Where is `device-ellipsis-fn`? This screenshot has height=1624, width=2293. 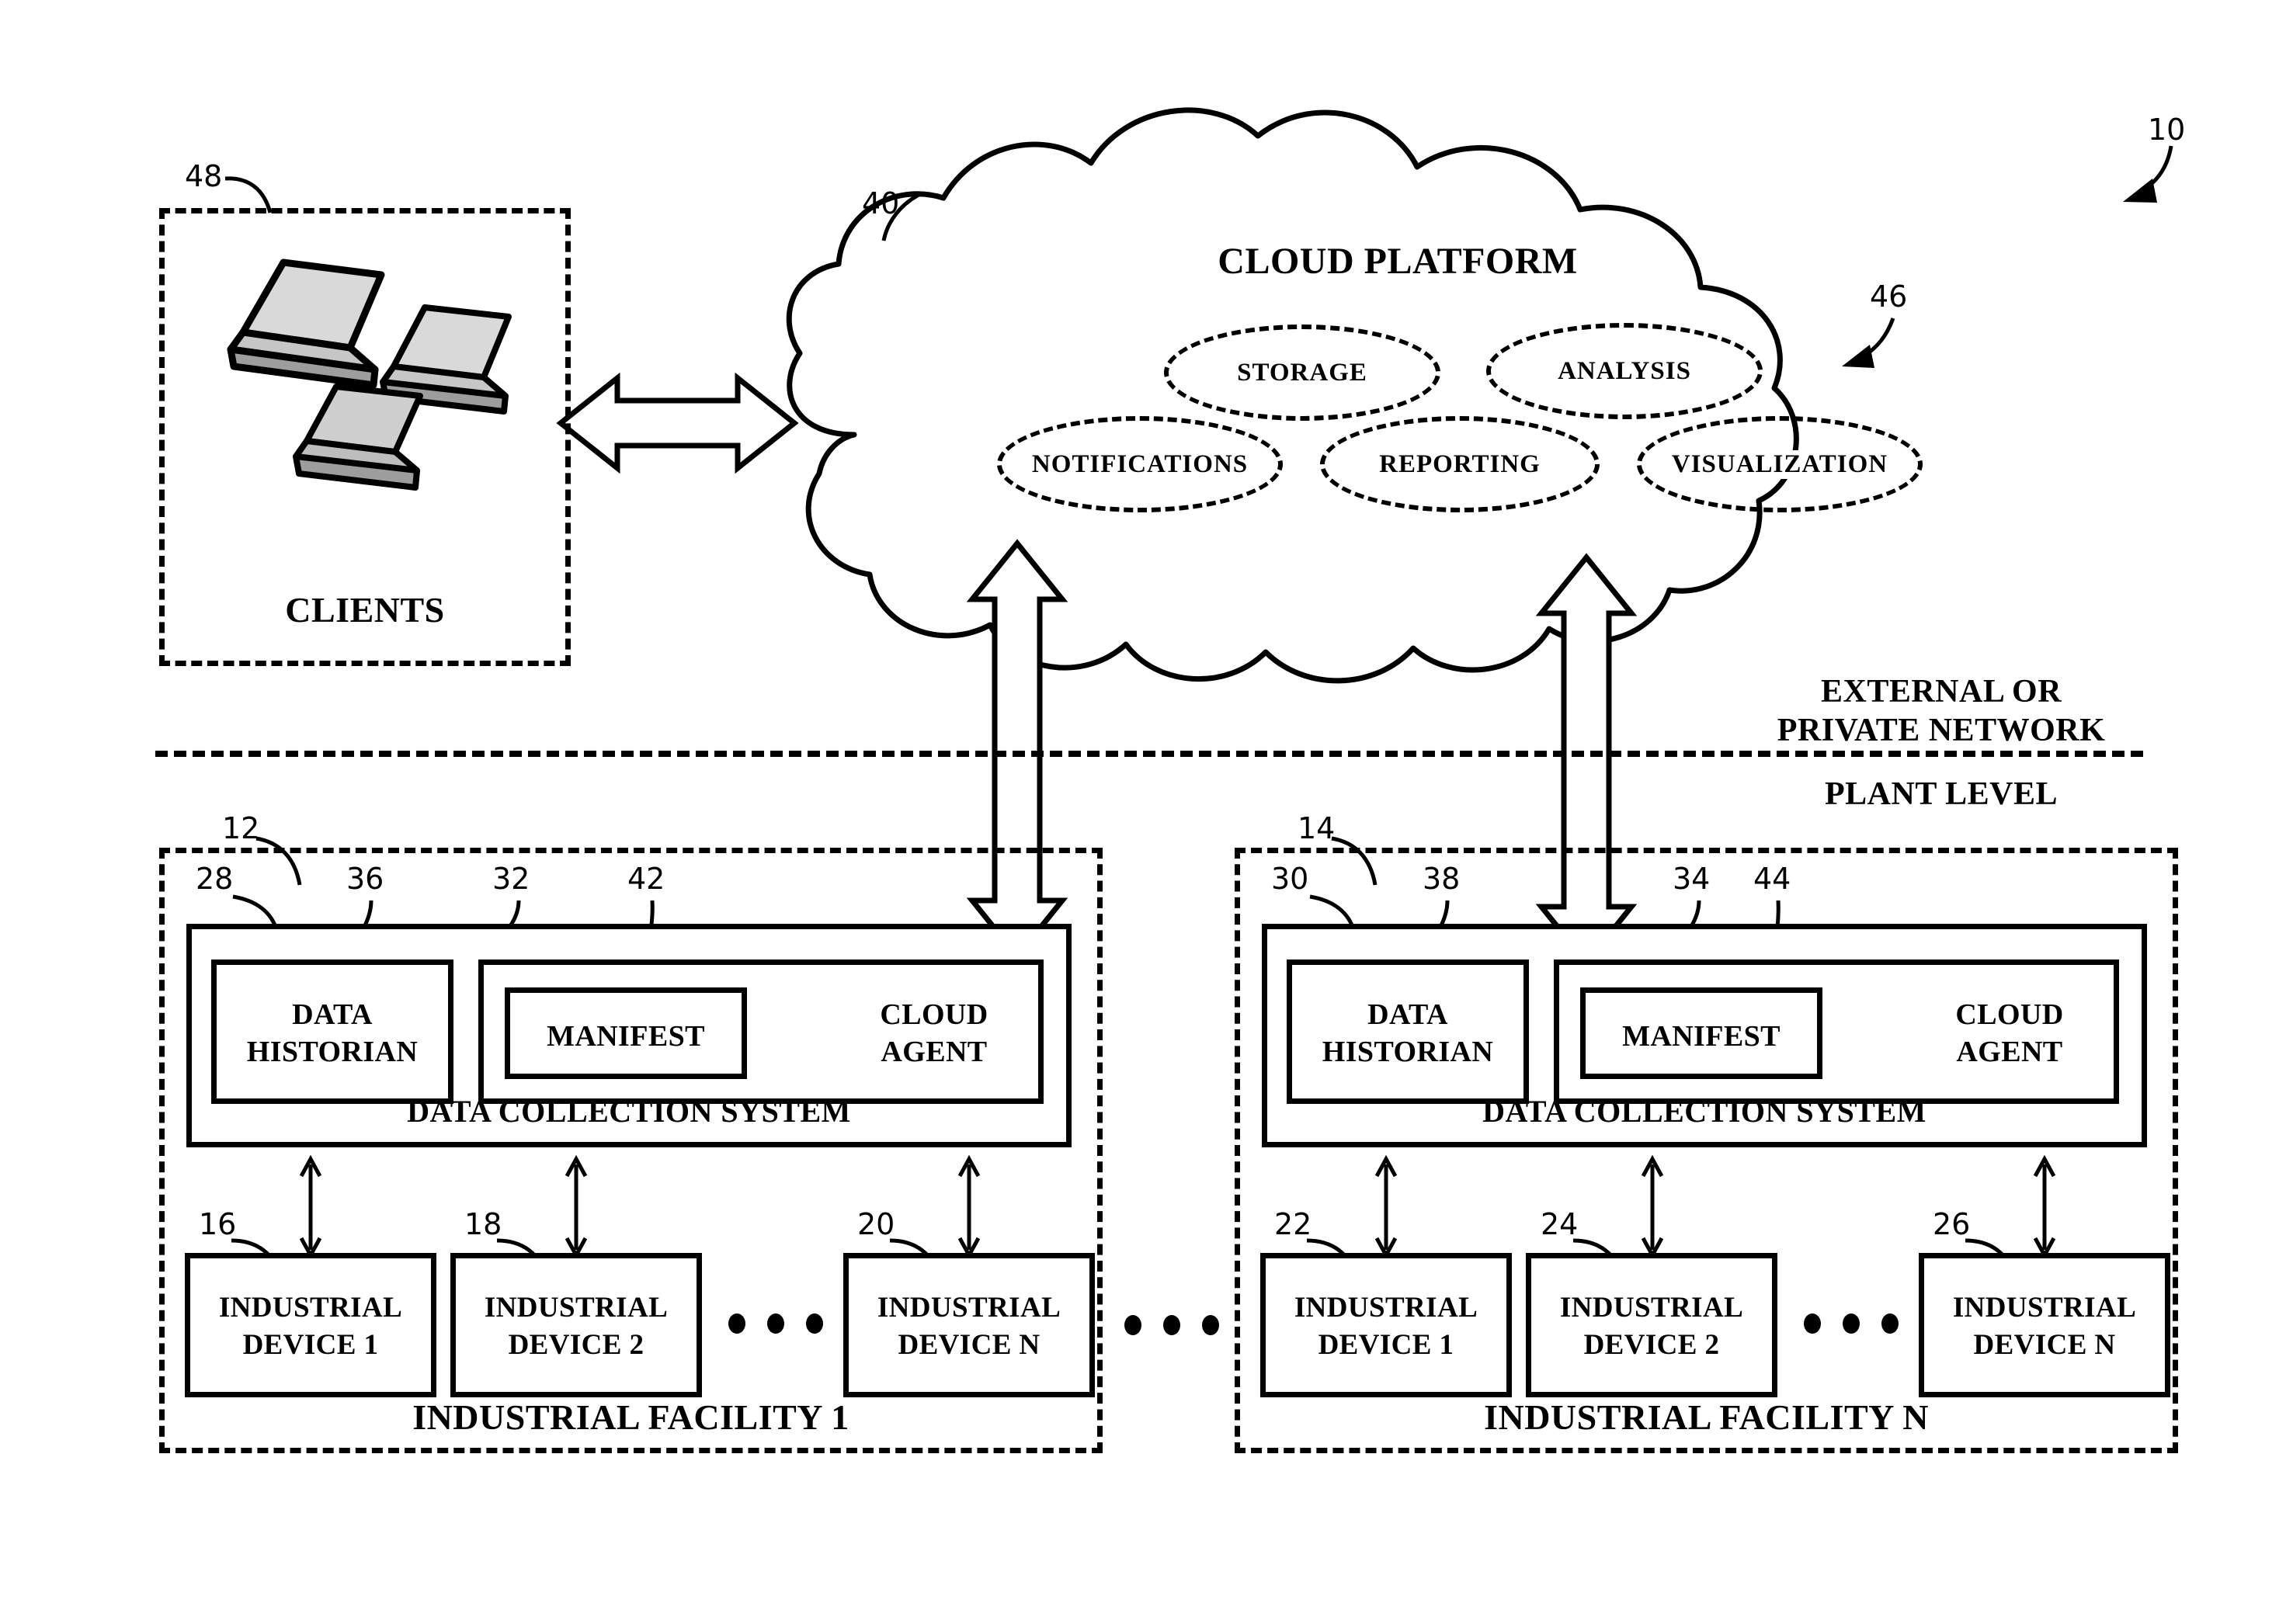
device-ellipsis-fn is located at coordinates (1852, 1323).